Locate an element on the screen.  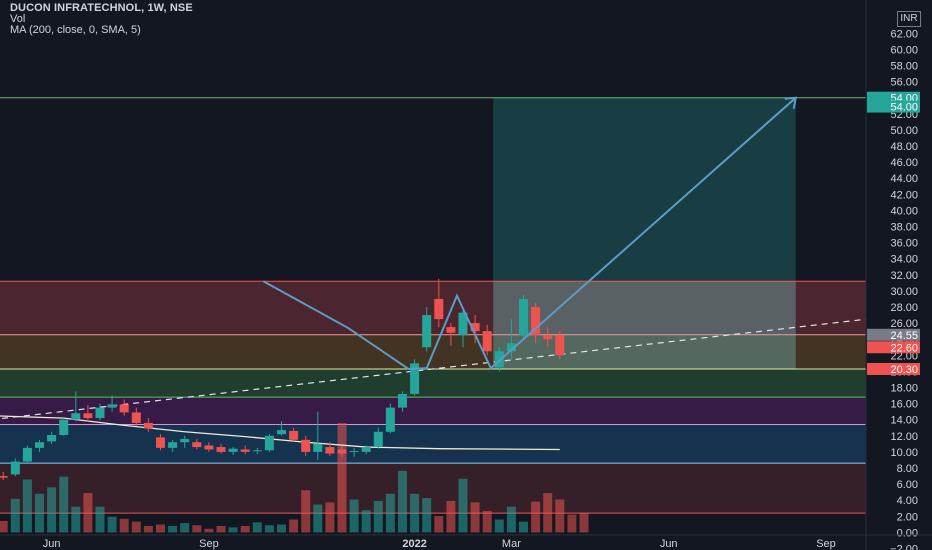
time-tick-label: 2022 is located at coordinates (414, 544).